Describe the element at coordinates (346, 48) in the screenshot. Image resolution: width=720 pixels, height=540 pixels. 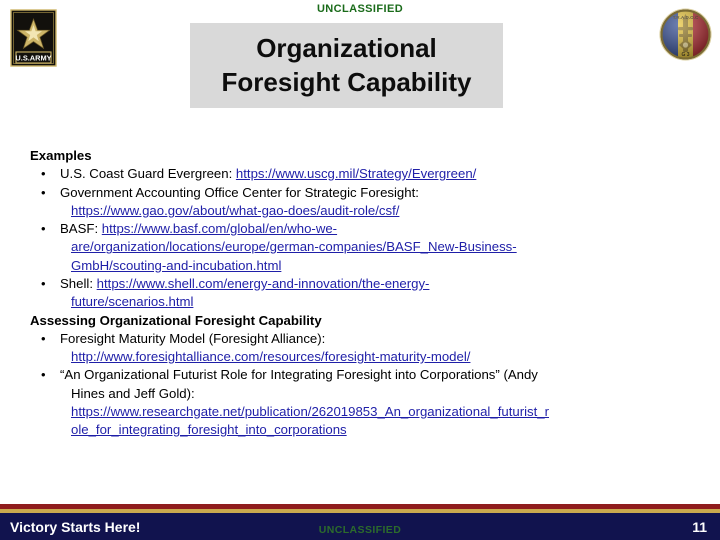
I see `page-title-line-1: Organizational` at that location.